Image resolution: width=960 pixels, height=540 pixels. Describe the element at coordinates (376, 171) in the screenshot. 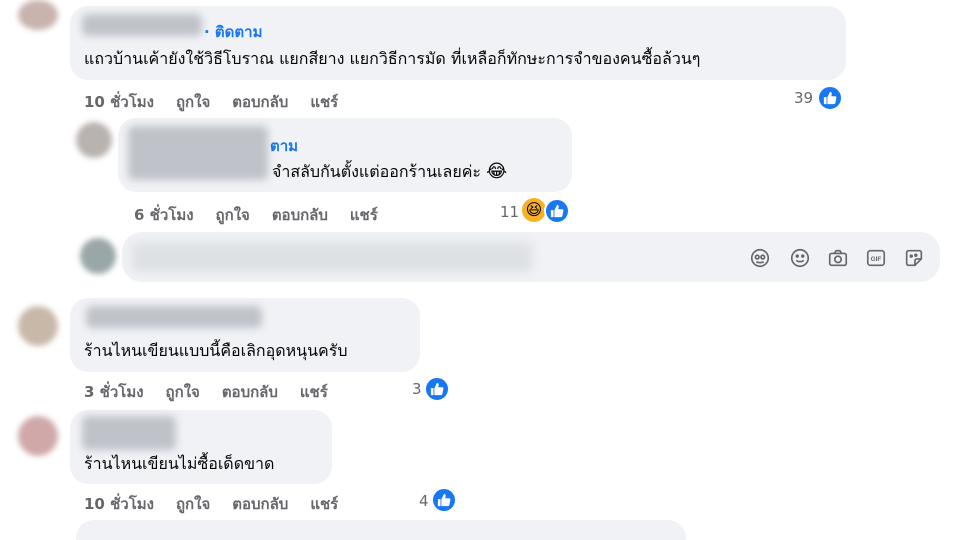

I see `comment-text-body: จำสลับกันตั้งแต่ออกร้านเลยค่ะ` at that location.